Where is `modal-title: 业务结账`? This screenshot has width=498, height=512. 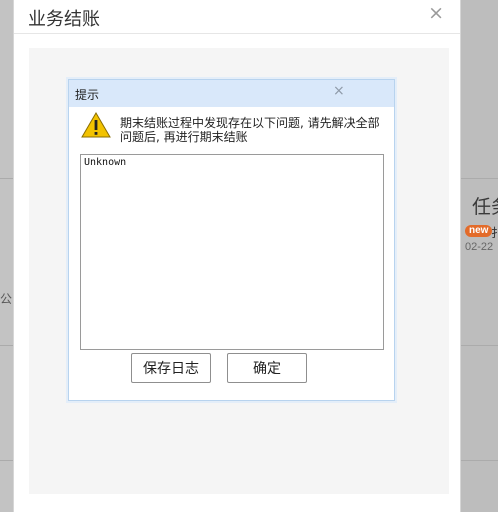
modal-title: 业务结账 is located at coordinates (64, 19).